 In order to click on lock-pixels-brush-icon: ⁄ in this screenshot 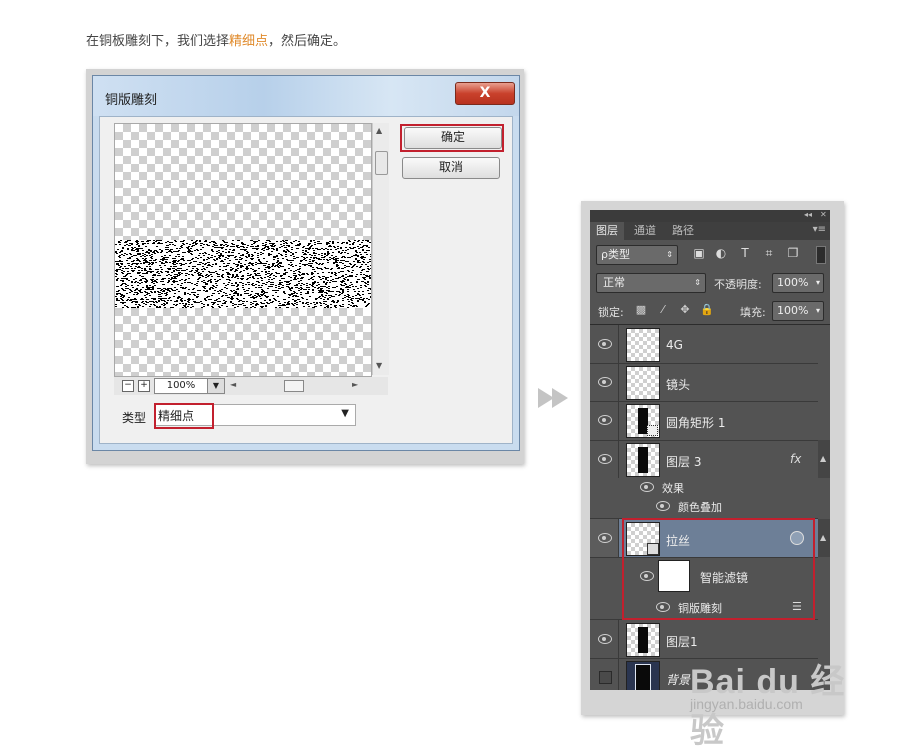, I will do `click(663, 309)`.